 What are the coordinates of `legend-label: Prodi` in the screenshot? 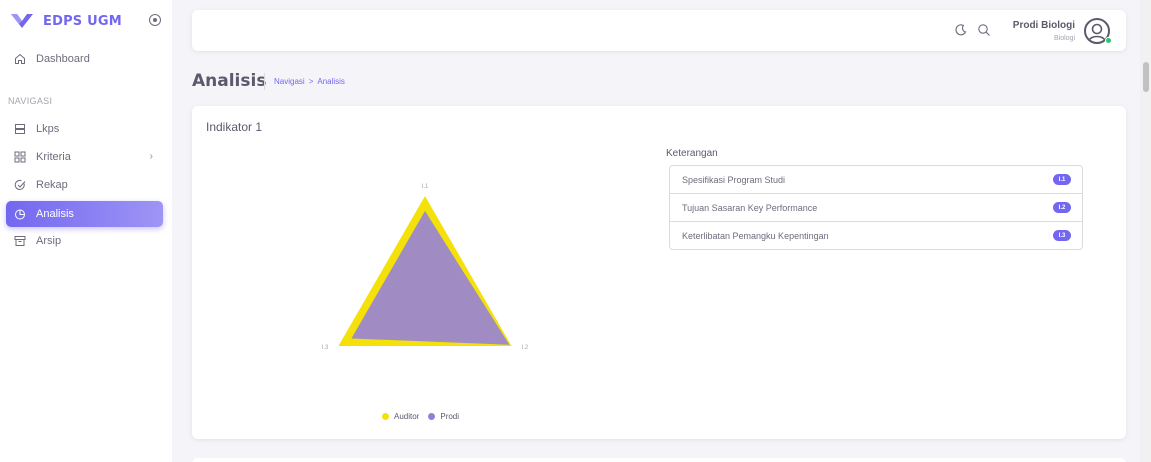 It's located at (450, 416).